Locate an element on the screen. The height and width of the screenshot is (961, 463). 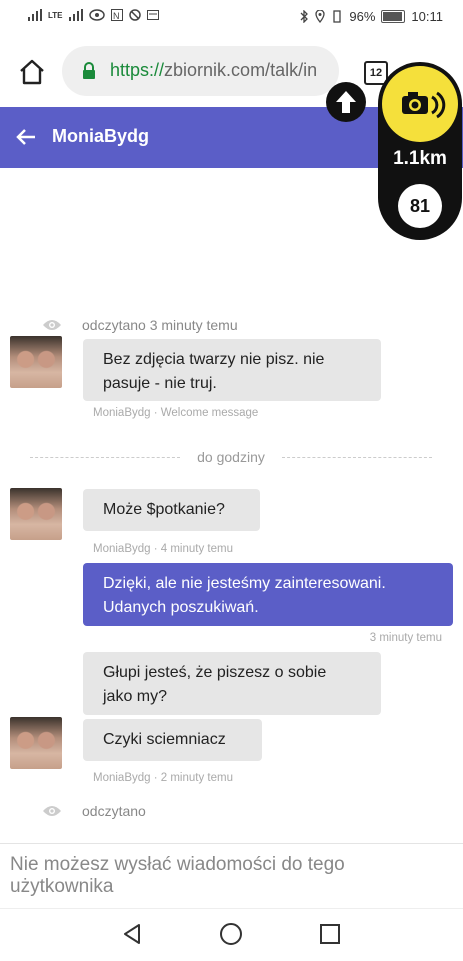
network-label: LTE is located at coordinates (55, 15).